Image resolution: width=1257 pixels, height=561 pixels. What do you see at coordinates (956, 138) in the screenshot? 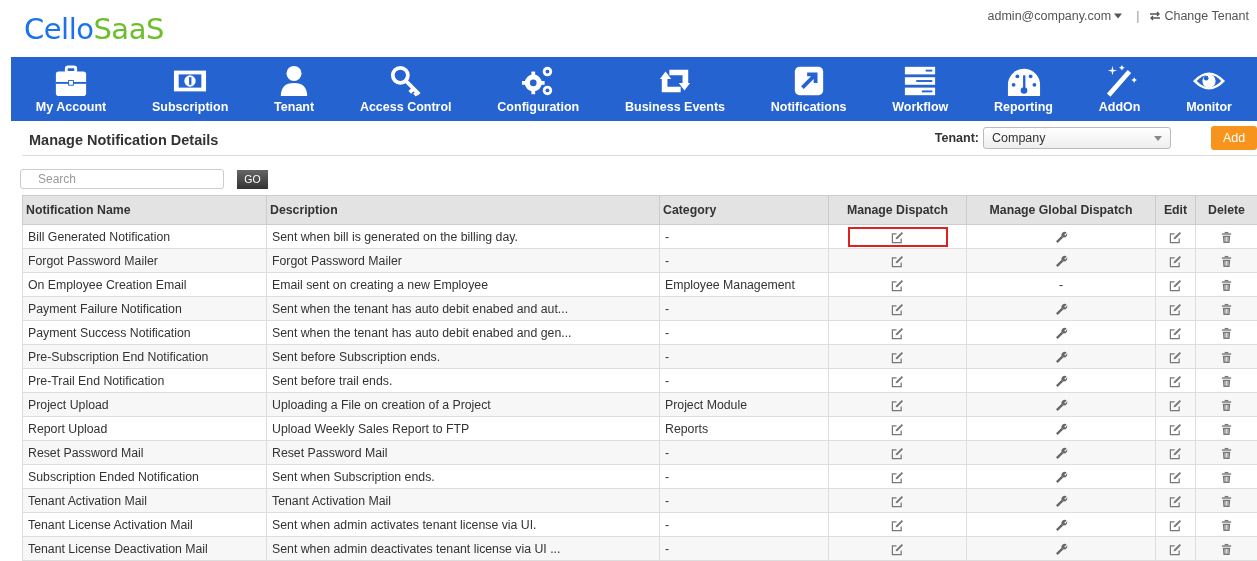
I see `tenant-label: Tenant:` at bounding box center [956, 138].